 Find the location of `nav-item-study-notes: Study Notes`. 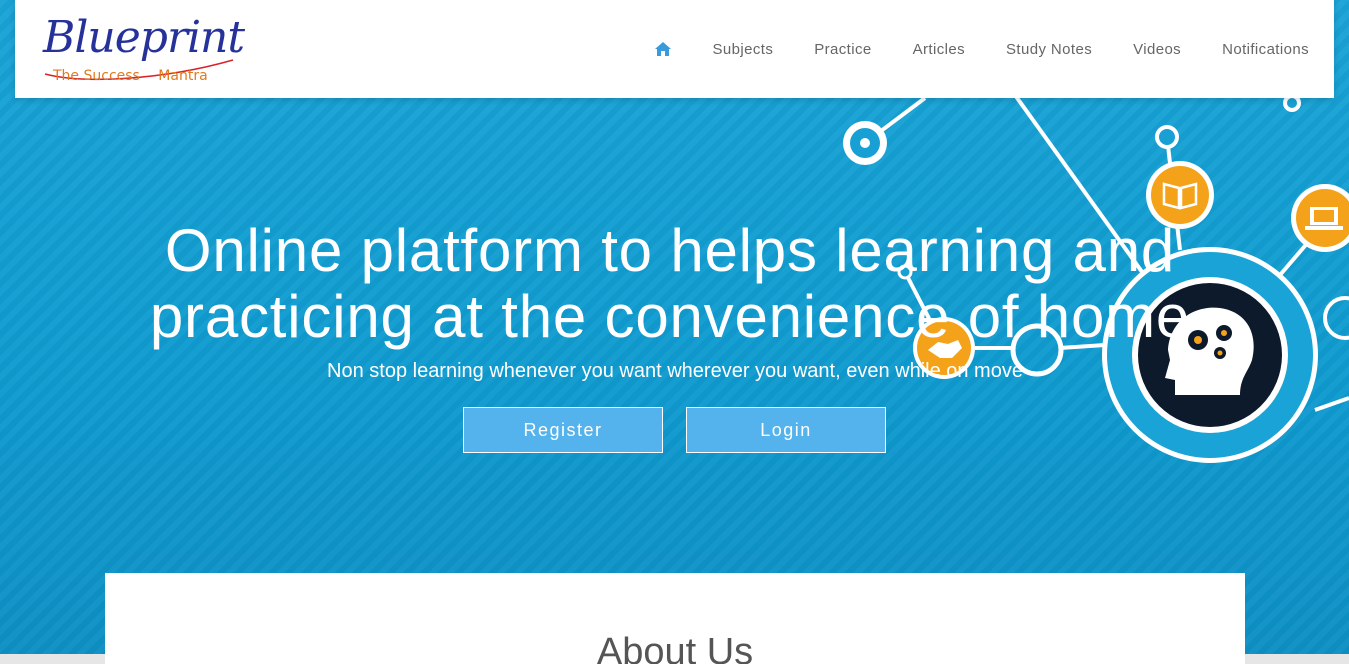

nav-item-study-notes: Study Notes is located at coordinates (1049, 49).